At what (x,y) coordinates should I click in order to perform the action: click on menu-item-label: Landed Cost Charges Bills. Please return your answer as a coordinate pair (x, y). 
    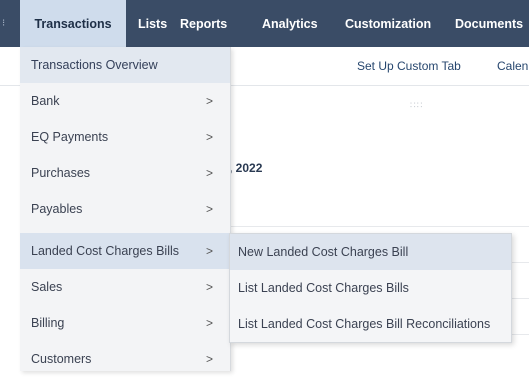
    Looking at the image, I should click on (105, 251).